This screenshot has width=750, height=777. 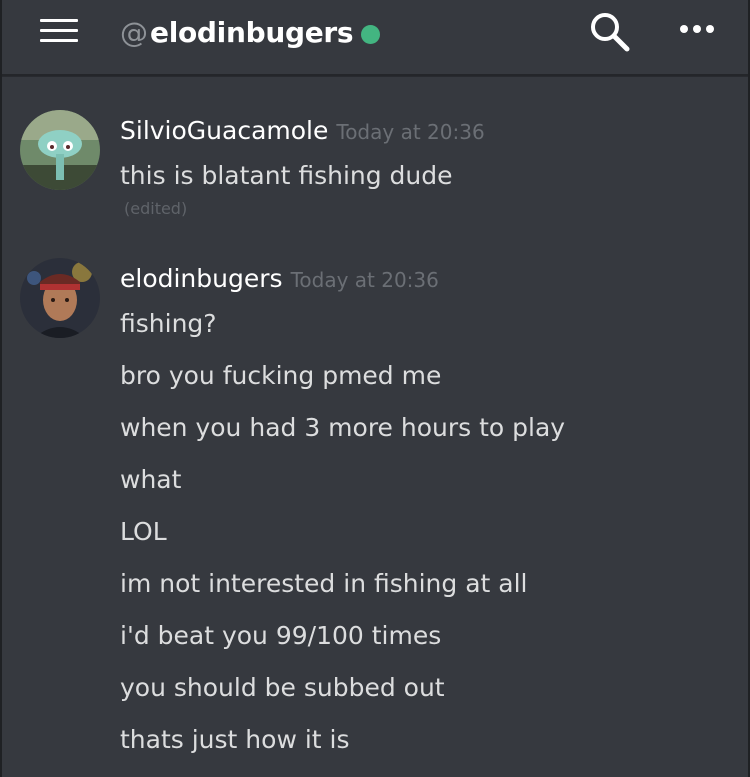 I want to click on channel-name: elodinbugers, so click(x=252, y=32).